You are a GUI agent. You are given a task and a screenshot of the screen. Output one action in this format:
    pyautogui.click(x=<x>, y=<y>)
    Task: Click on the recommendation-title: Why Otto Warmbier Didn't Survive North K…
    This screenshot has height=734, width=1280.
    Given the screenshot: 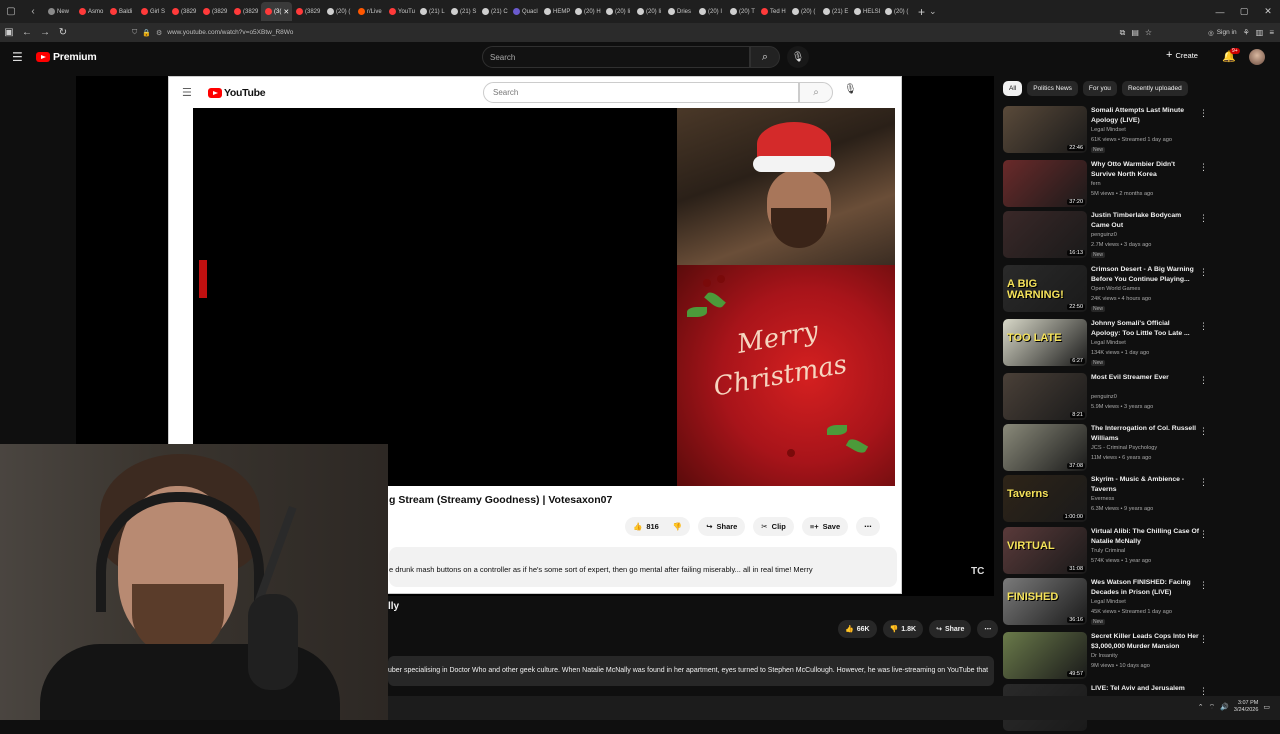 What is the action you would take?
    pyautogui.click(x=1145, y=169)
    